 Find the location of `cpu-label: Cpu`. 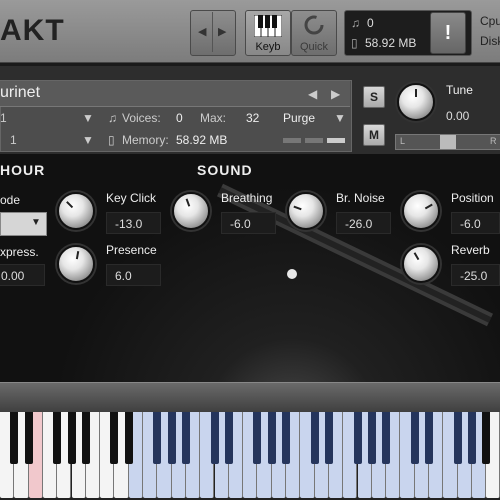

cpu-label: Cpu is located at coordinates (490, 21).